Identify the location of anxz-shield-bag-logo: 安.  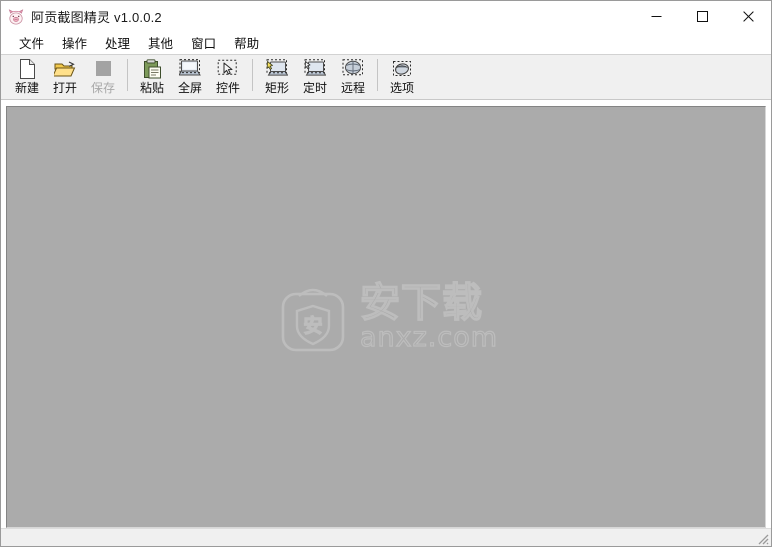
(313, 317).